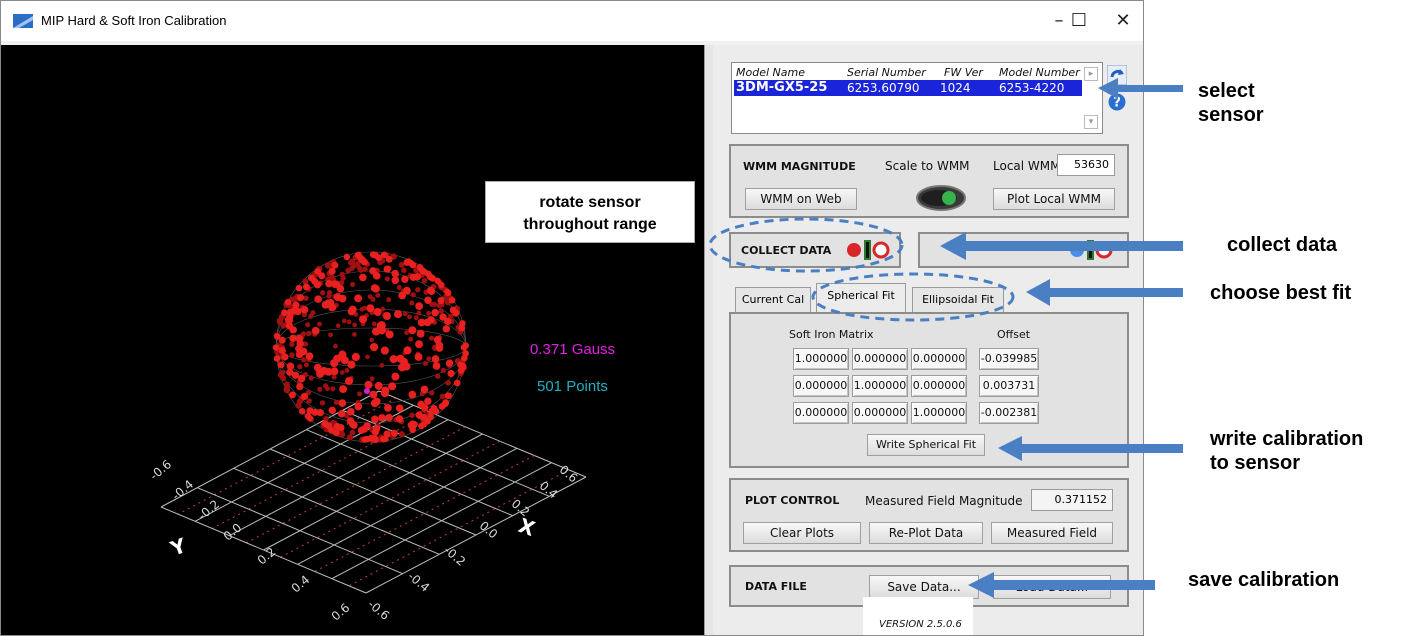 The height and width of the screenshot is (636, 1410). What do you see at coordinates (941, 198) in the screenshot?
I see `scale-to-wmm-toggle` at bounding box center [941, 198].